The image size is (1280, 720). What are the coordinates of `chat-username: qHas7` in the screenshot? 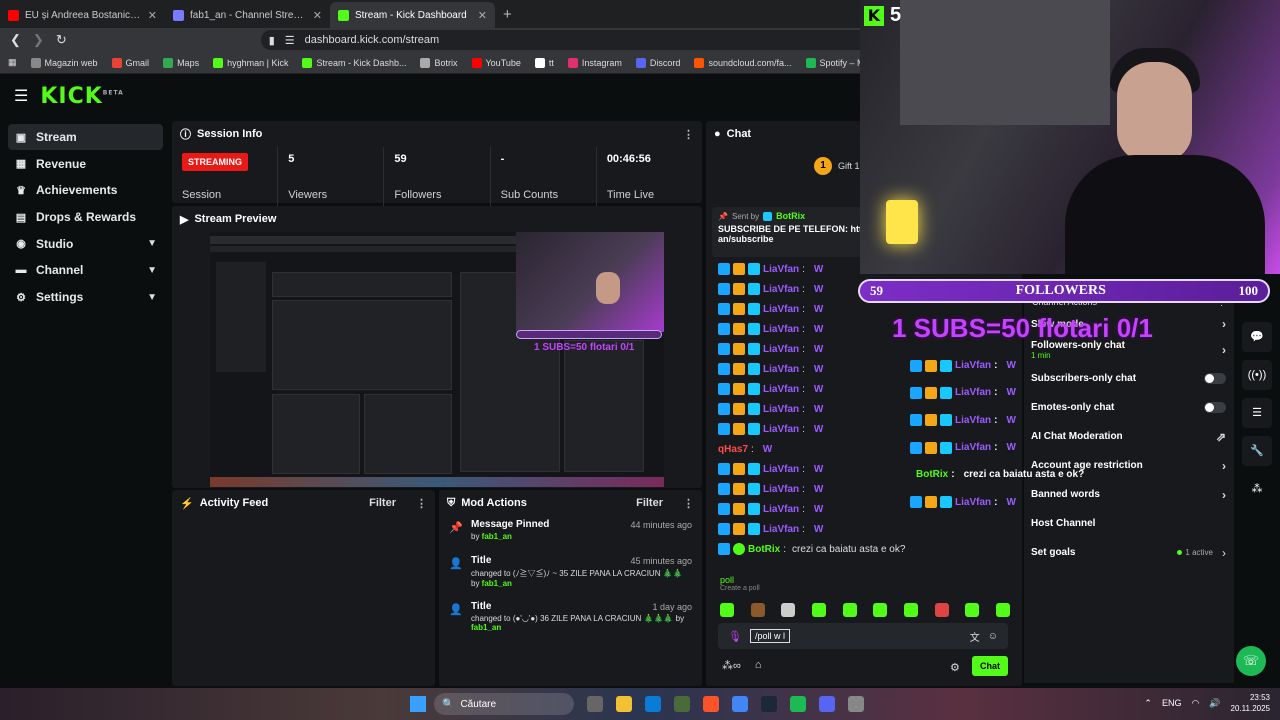 It's located at (733, 449).